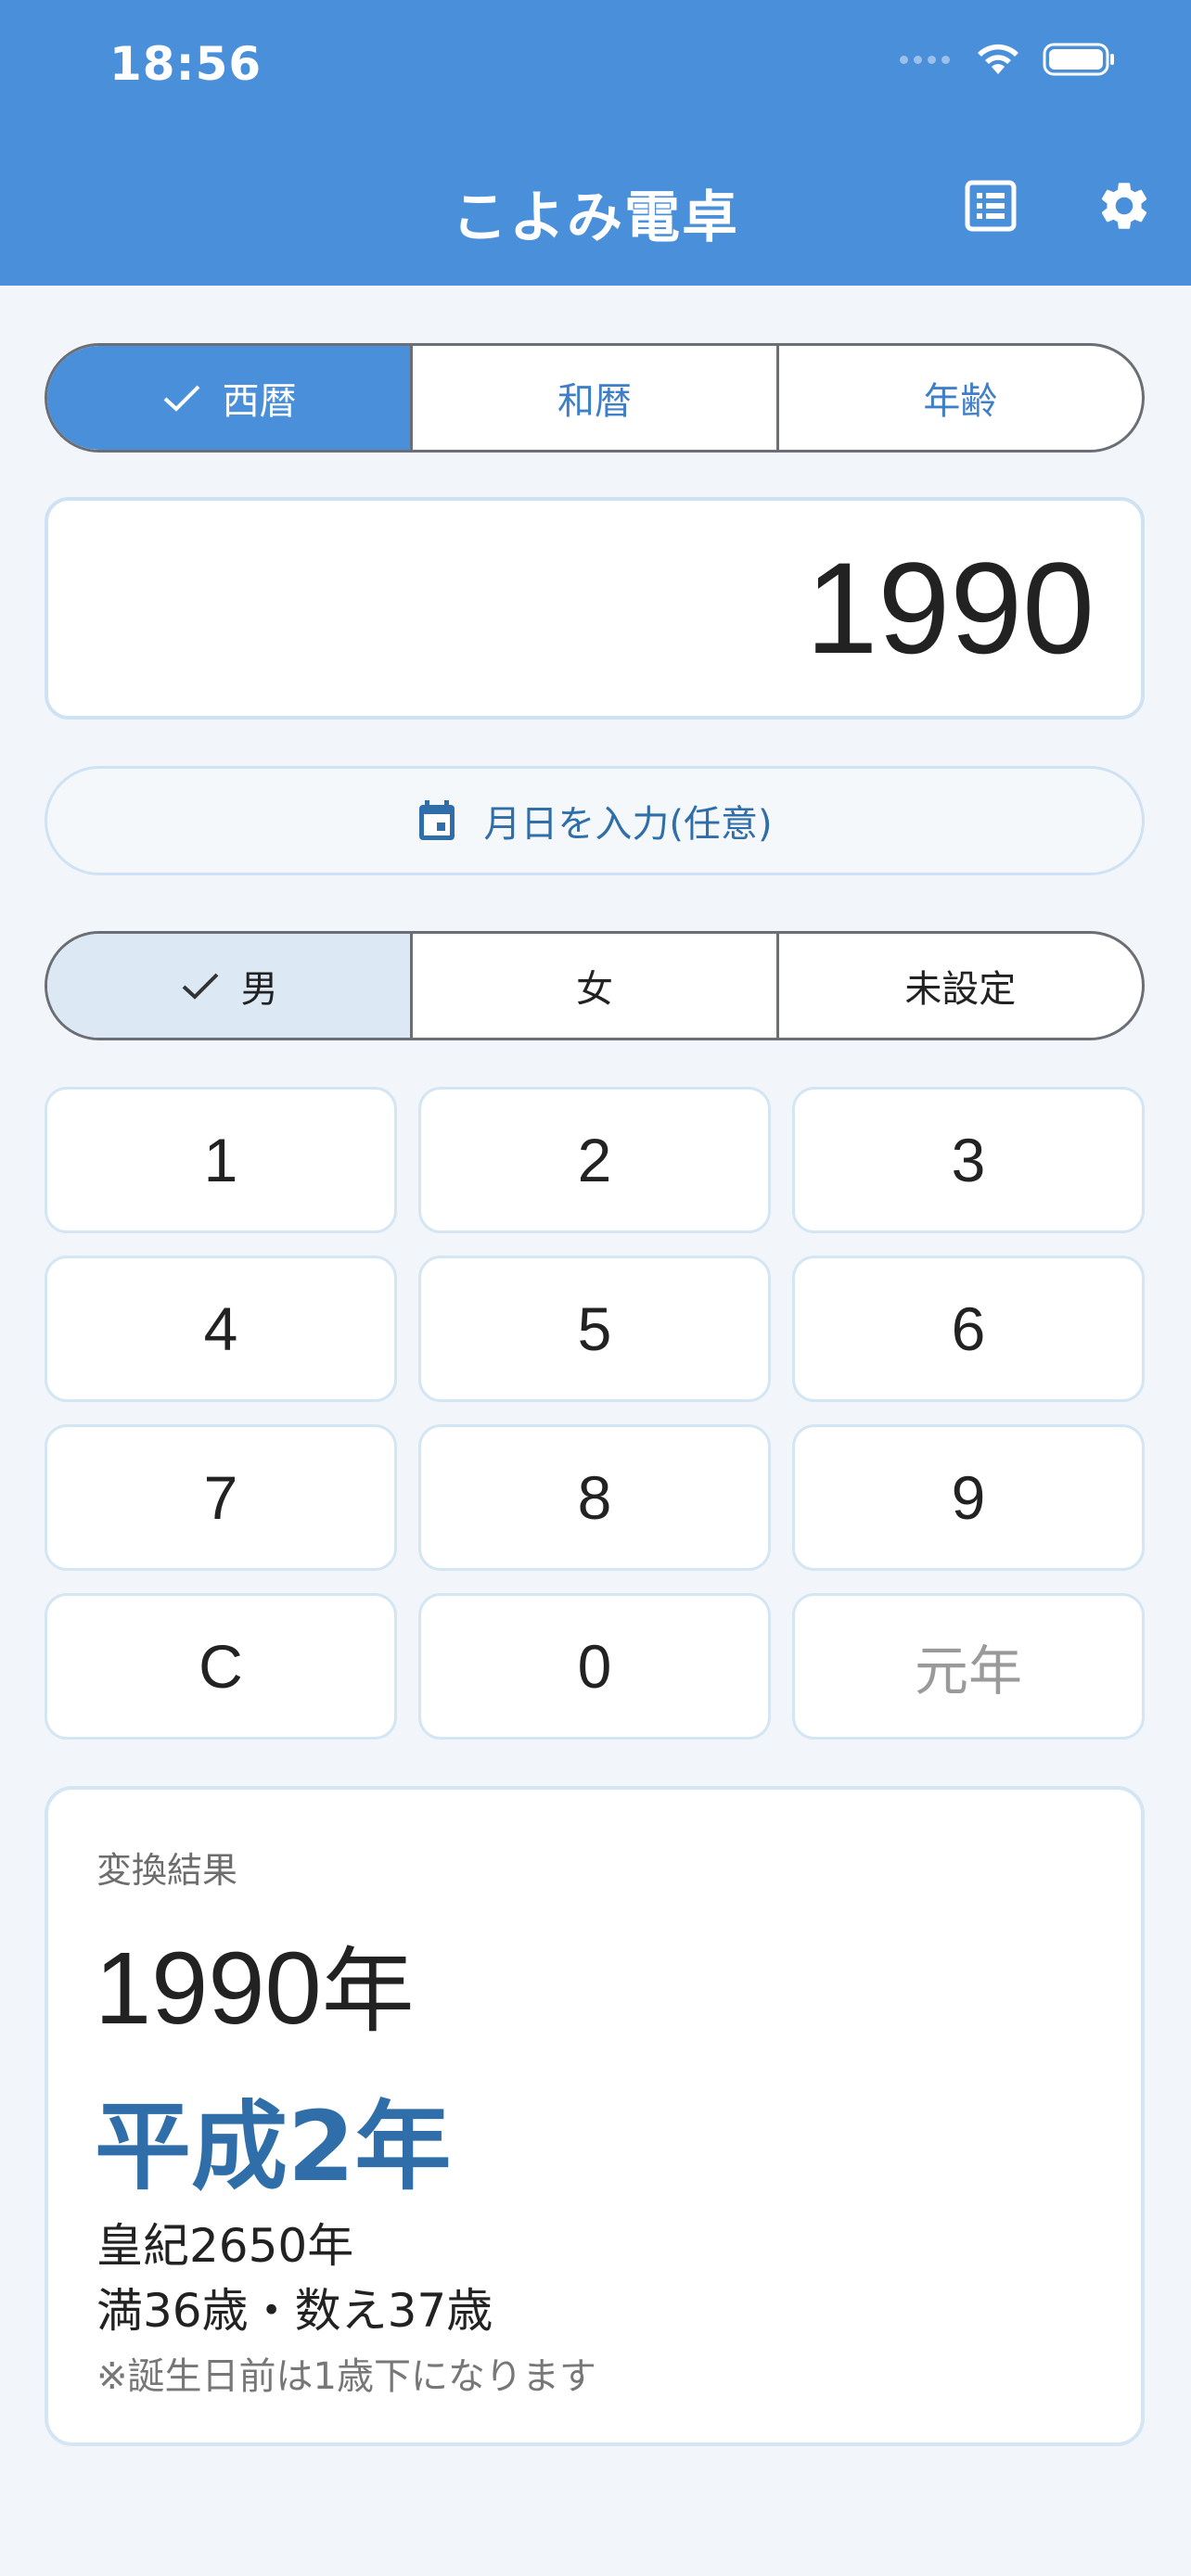 This screenshot has height=2576, width=1191. Describe the element at coordinates (969, 1666) in the screenshot. I see `key-gannen: 元年` at that location.